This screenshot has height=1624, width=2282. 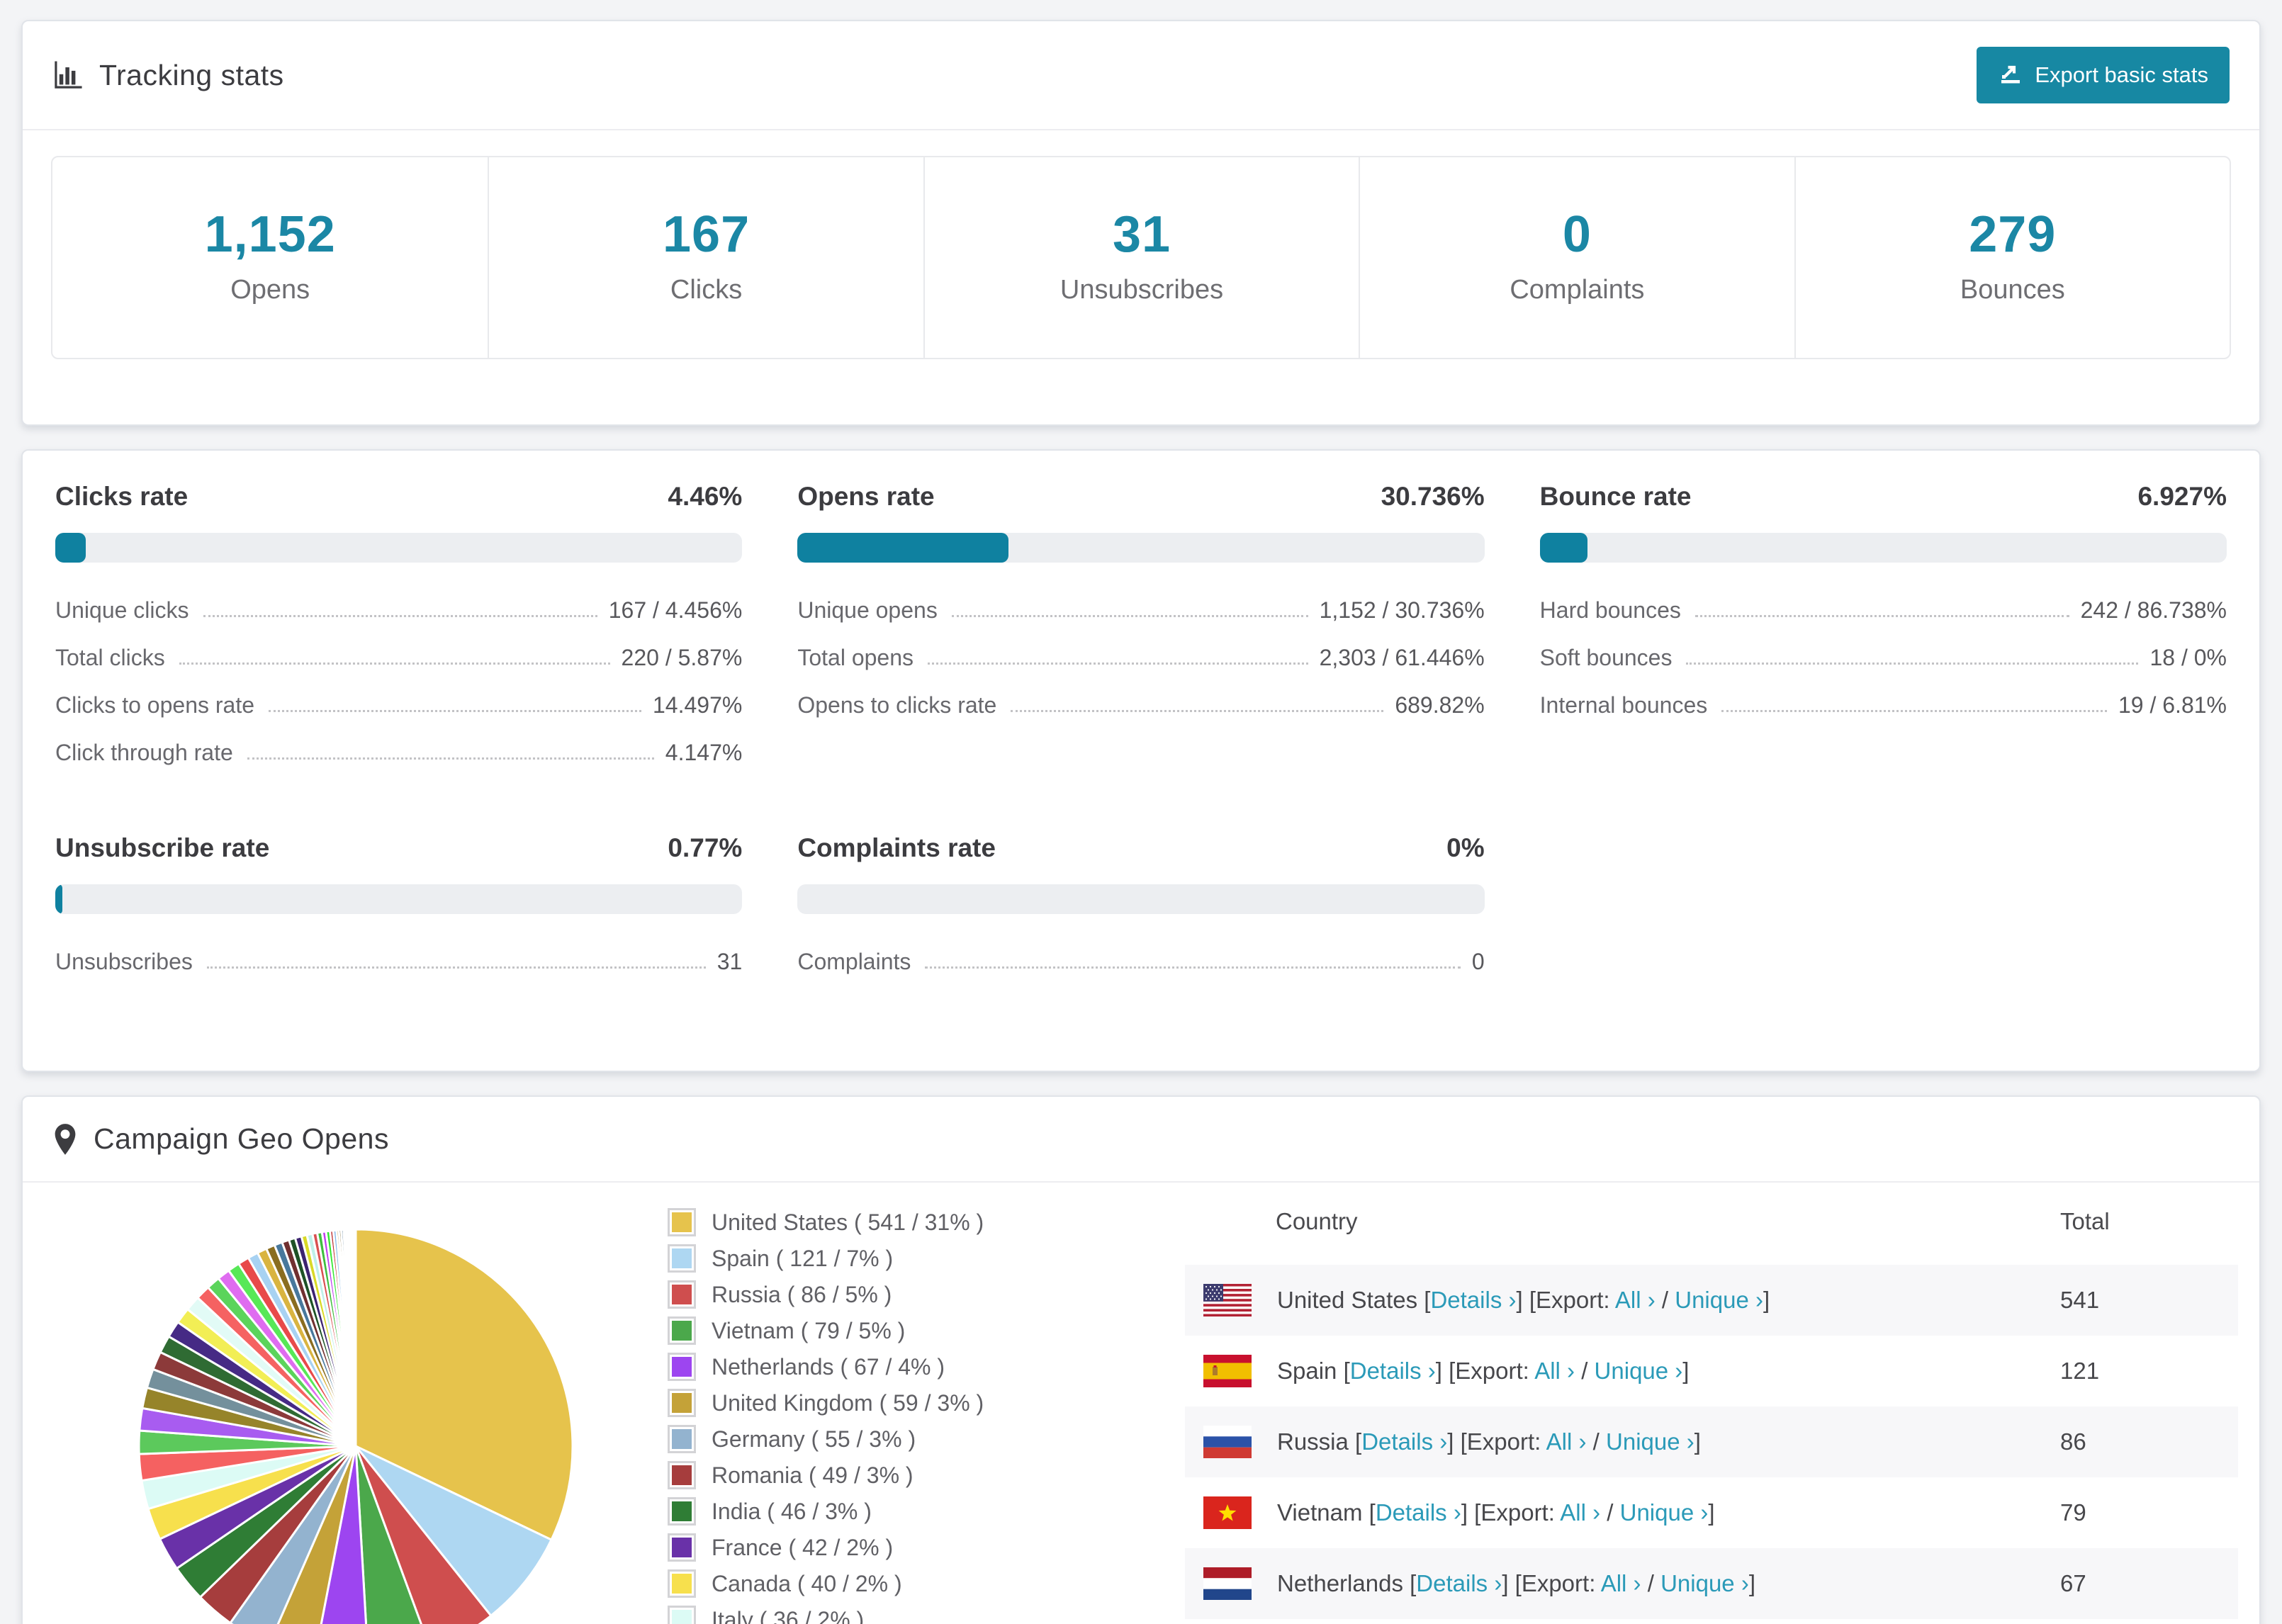 What do you see at coordinates (926, 1330) in the screenshot?
I see `legend-item-vietnam: Vietnam ( 79 / 5% )` at bounding box center [926, 1330].